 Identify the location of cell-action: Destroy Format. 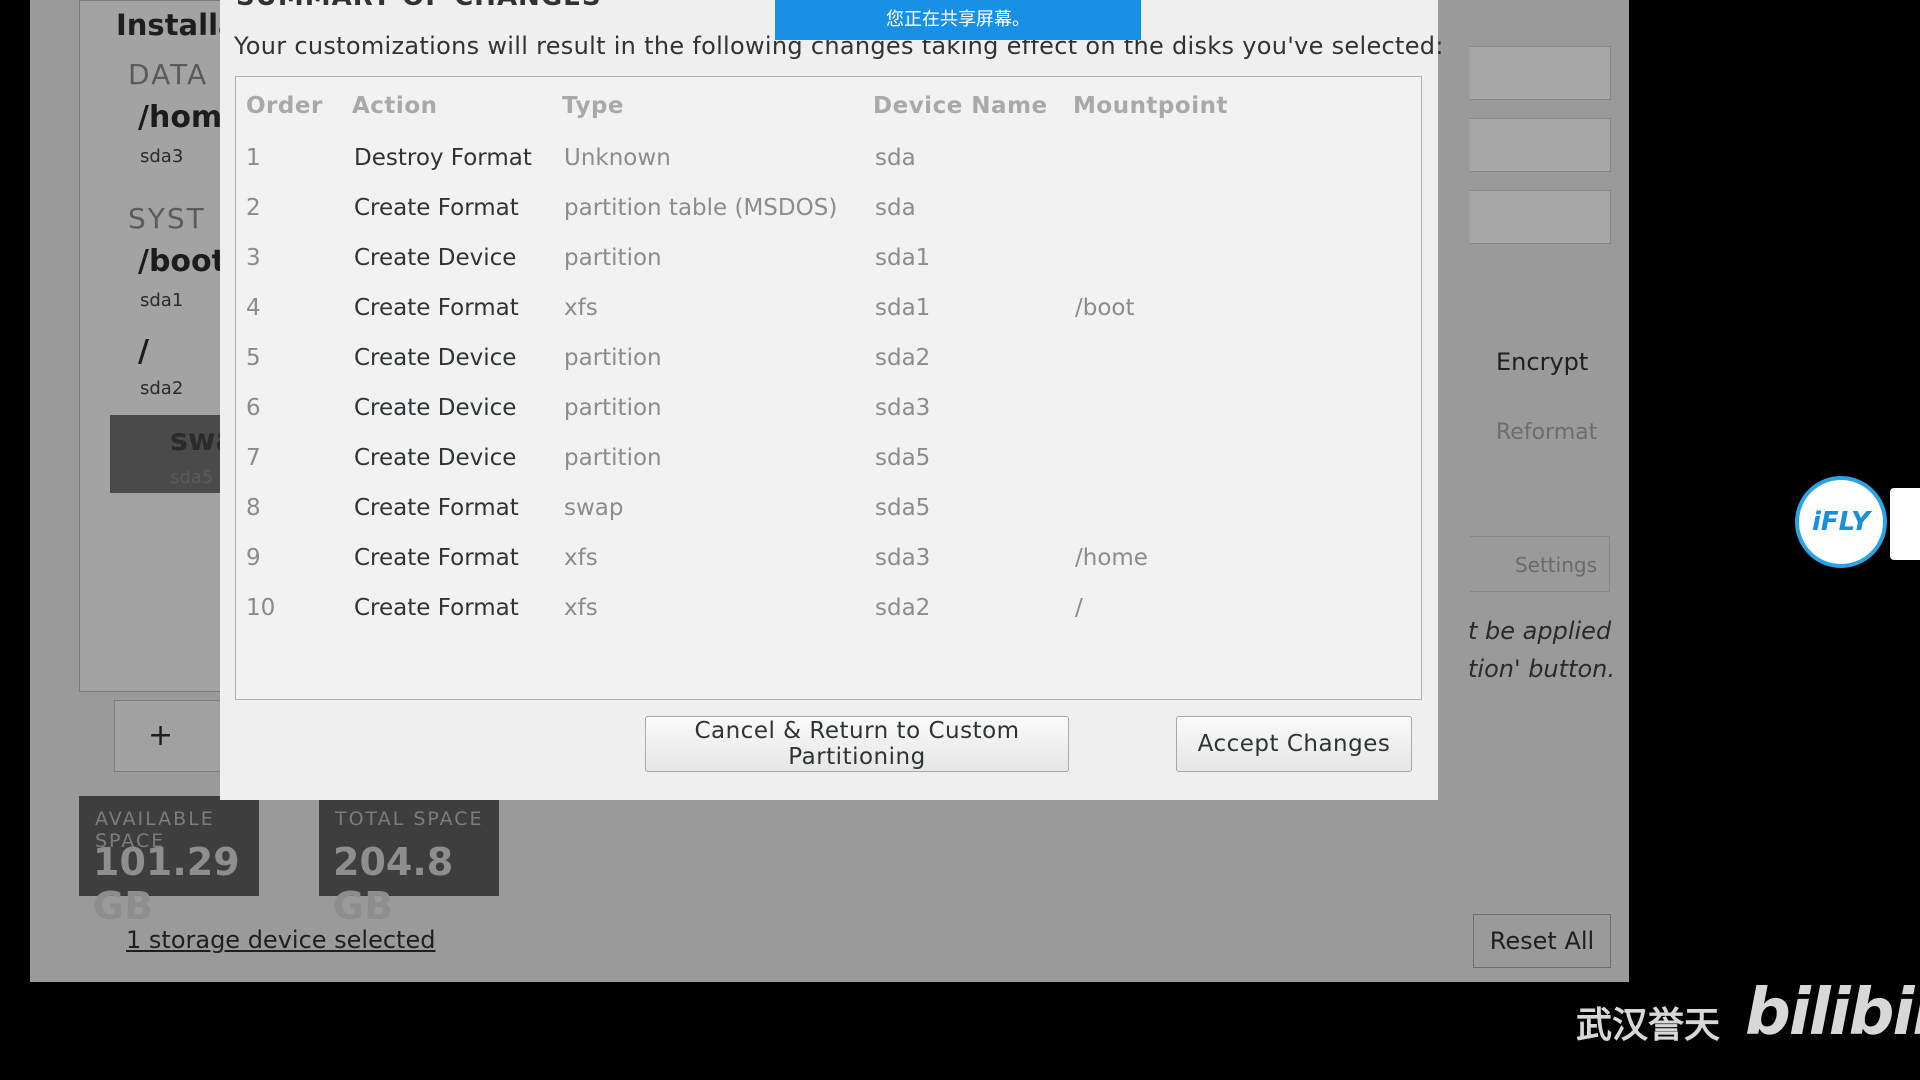
(443, 158).